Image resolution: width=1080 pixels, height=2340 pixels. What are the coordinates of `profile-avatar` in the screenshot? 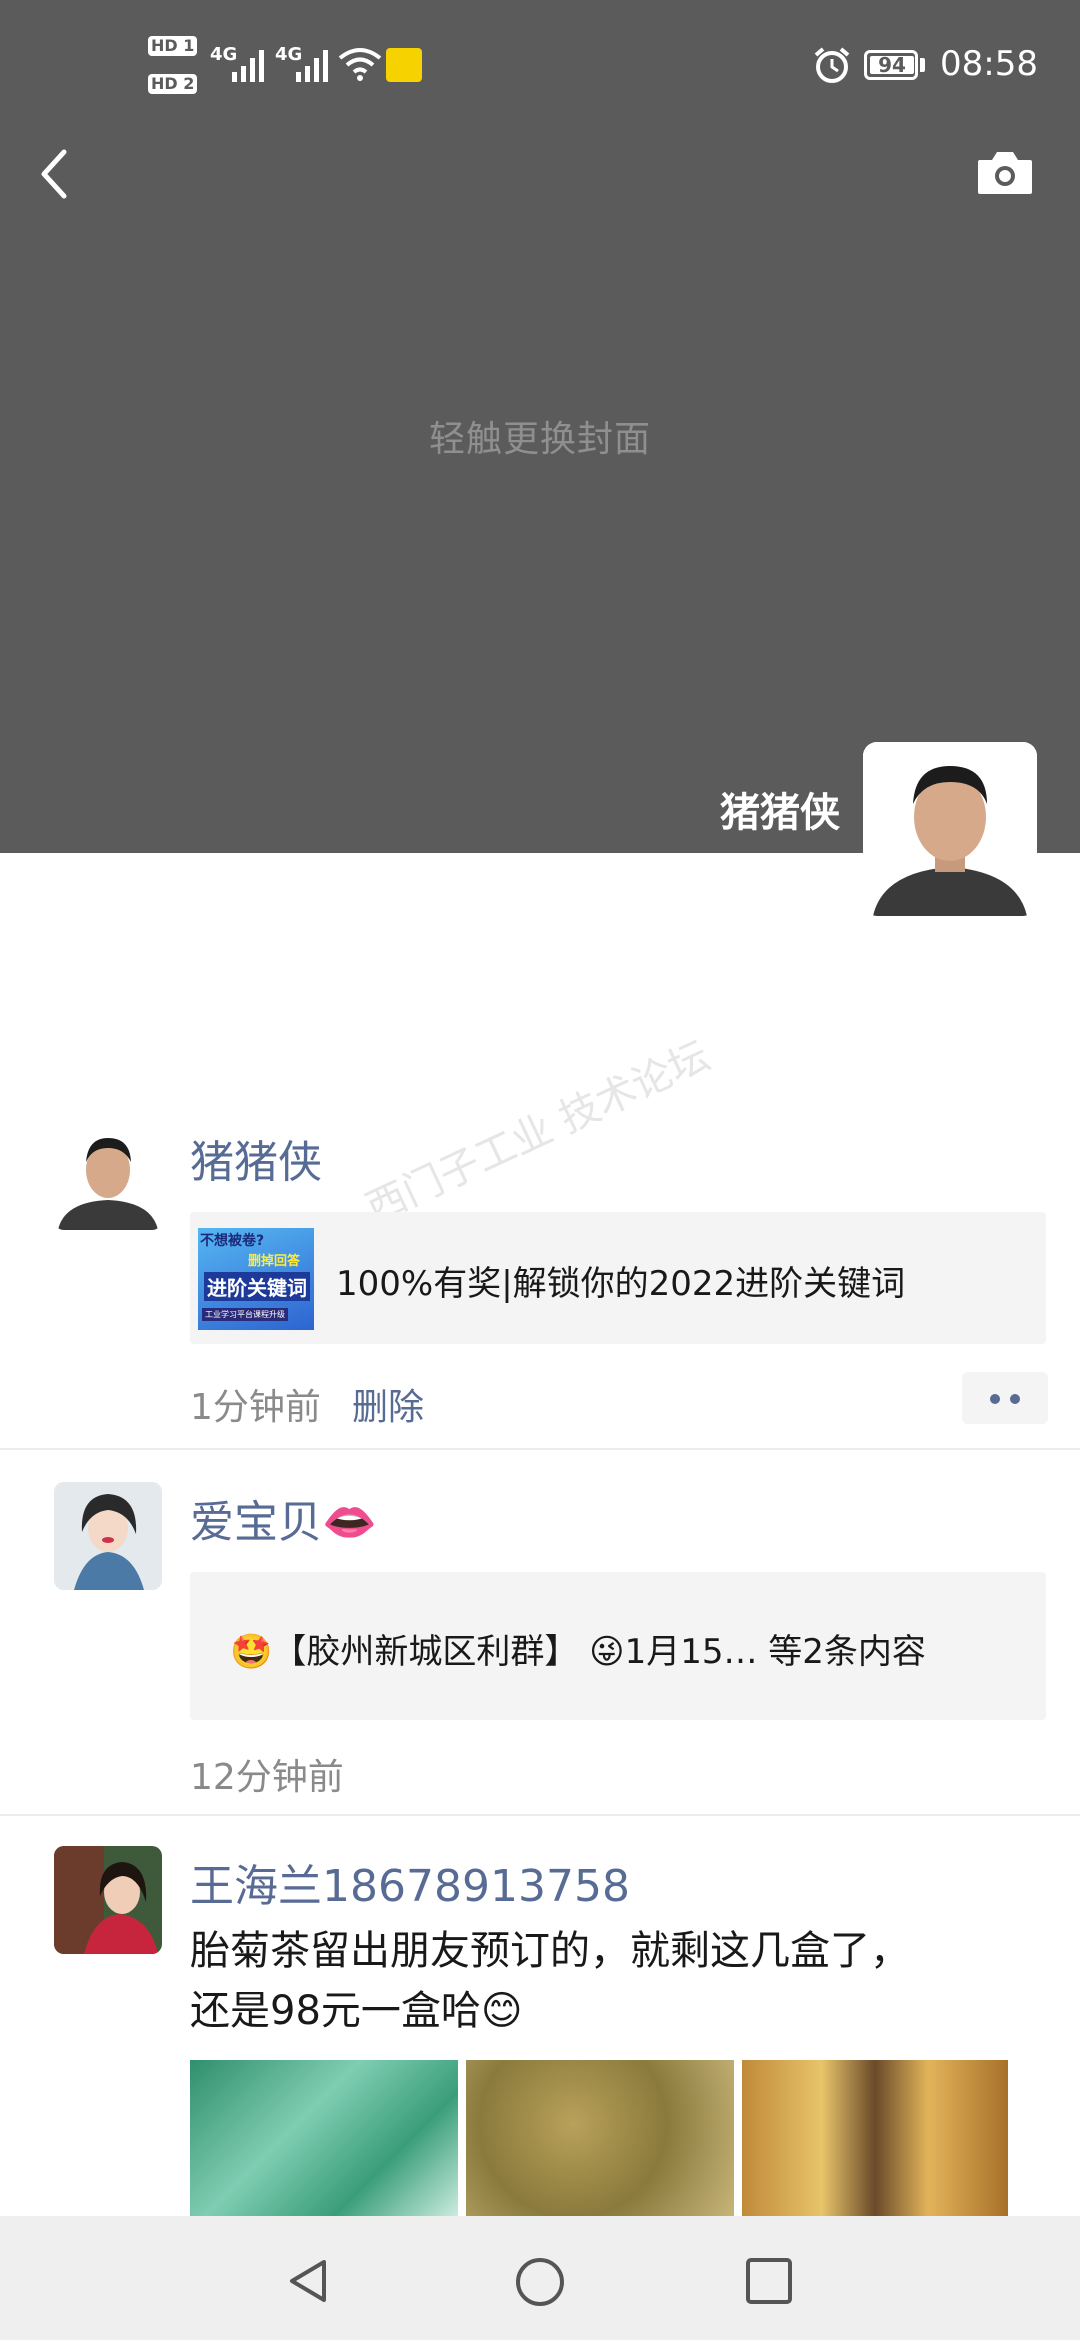 It's located at (950, 829).